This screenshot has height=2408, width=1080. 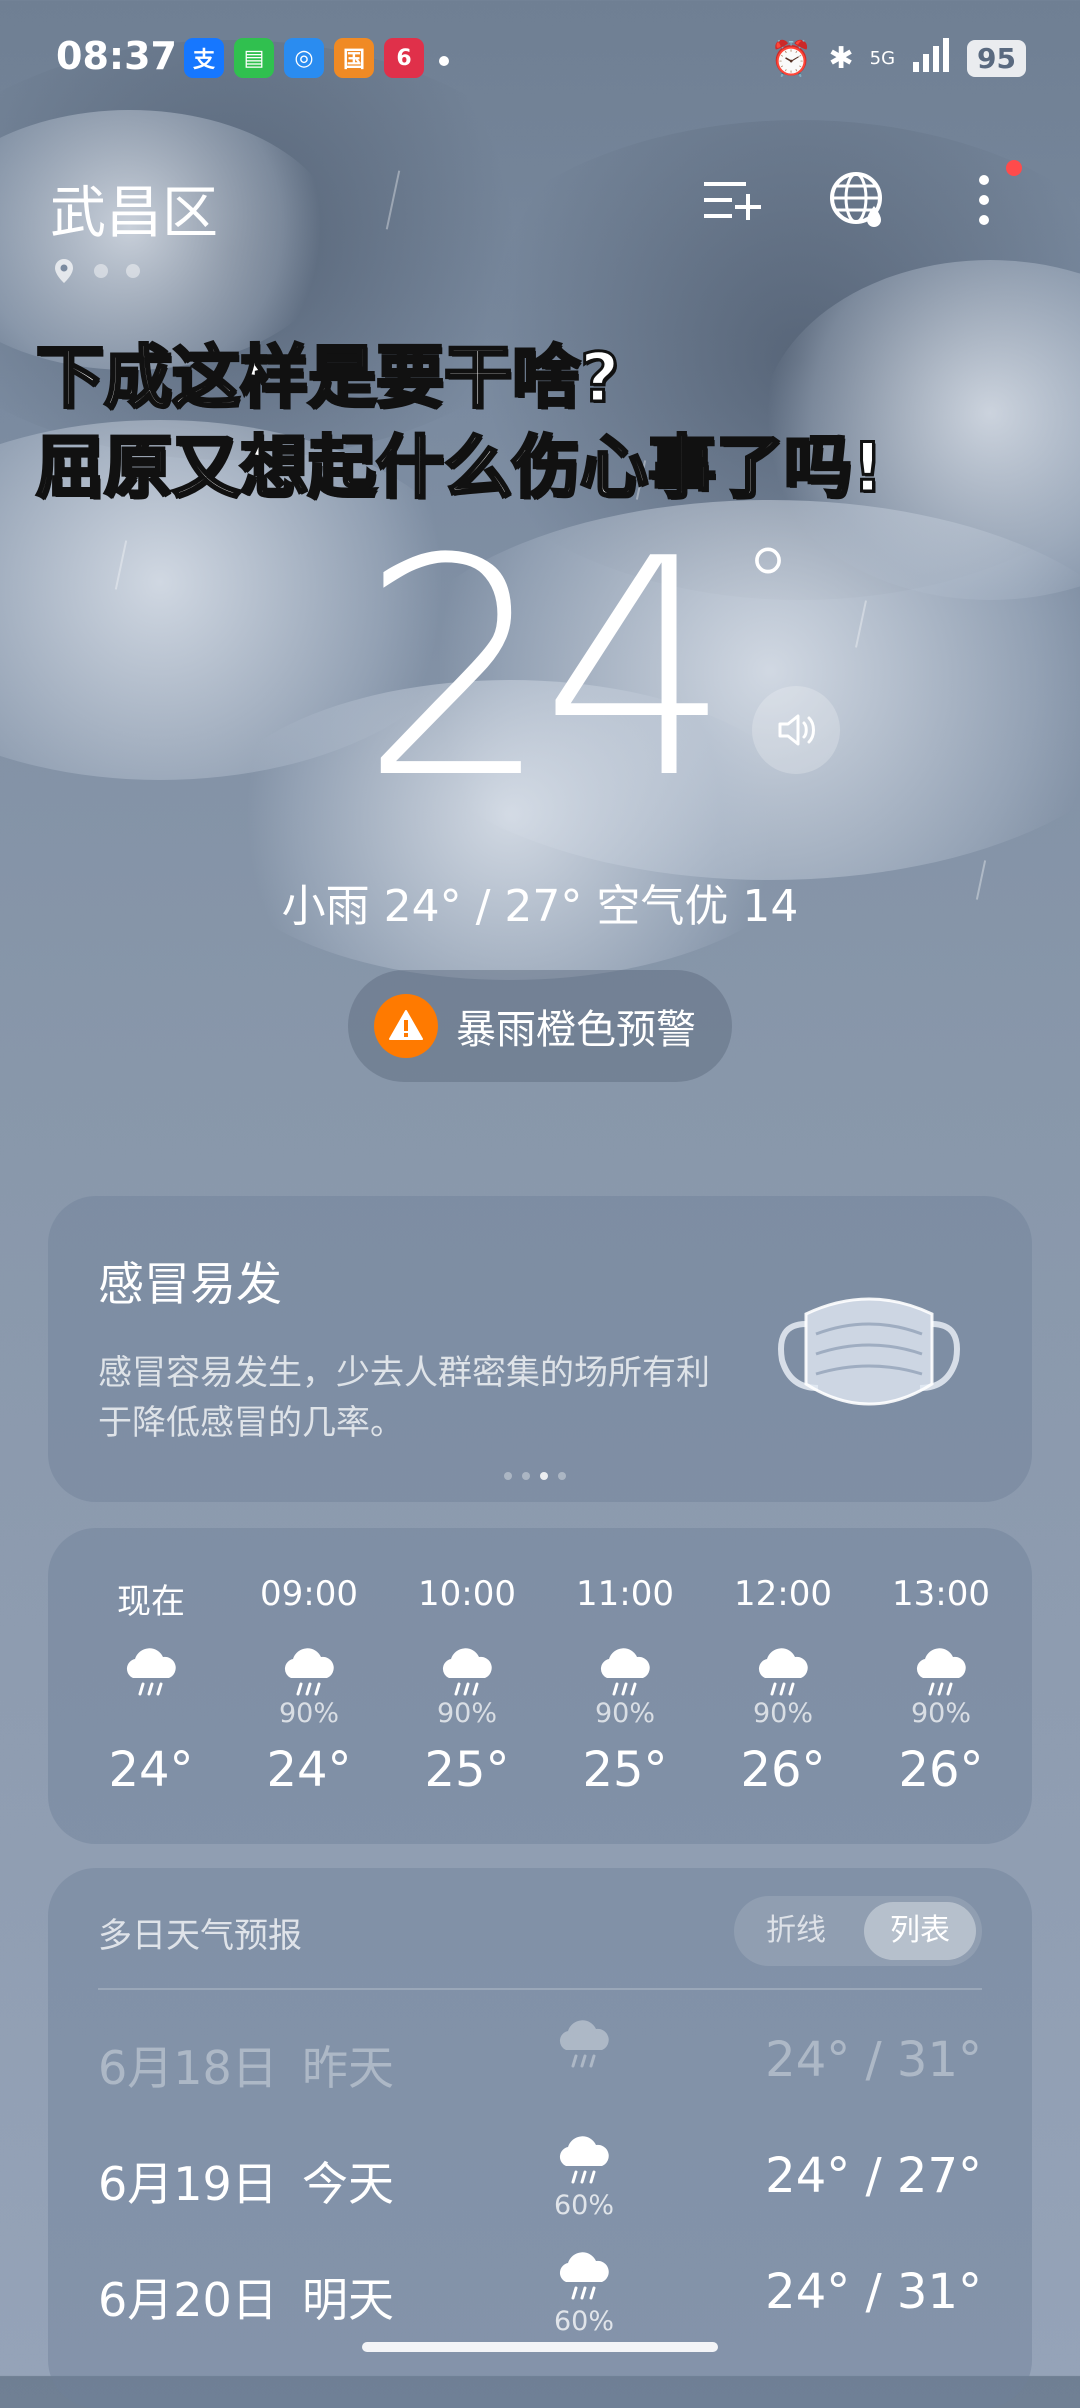 I want to click on day-date: 6月18日, so click(x=188, y=2068).